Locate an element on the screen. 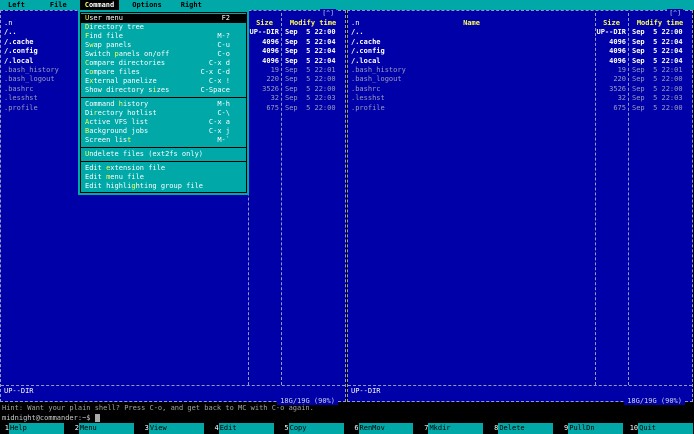 The image size is (694, 434). menu-shortcut: F2 is located at coordinates (225, 18).